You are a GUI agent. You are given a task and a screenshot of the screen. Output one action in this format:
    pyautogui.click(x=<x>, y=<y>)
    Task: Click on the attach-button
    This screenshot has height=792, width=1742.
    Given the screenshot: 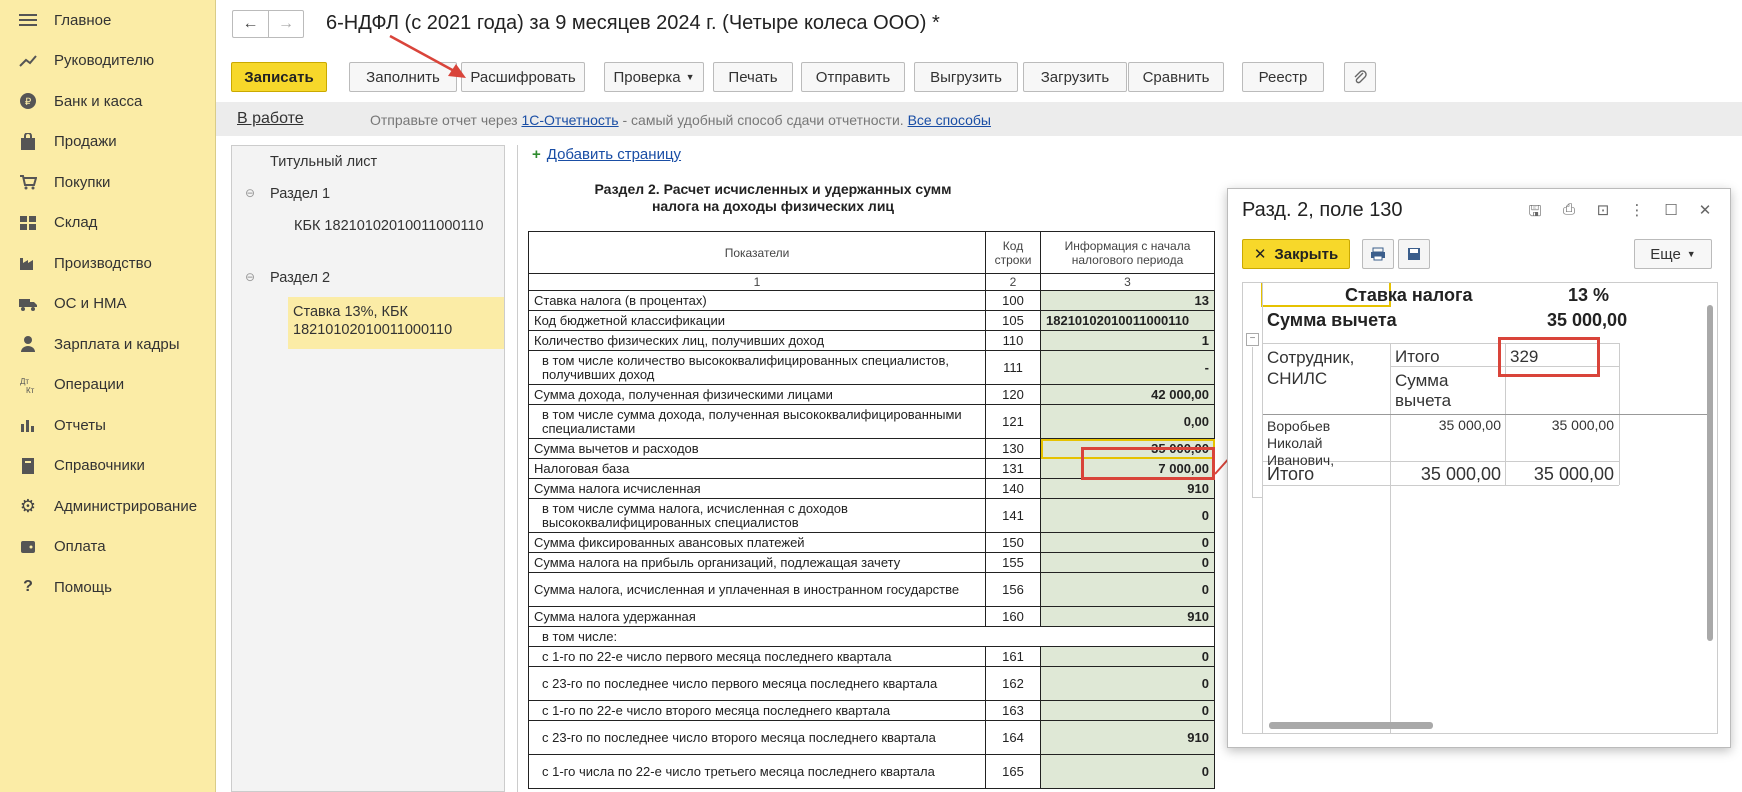 What is the action you would take?
    pyautogui.click(x=1360, y=77)
    